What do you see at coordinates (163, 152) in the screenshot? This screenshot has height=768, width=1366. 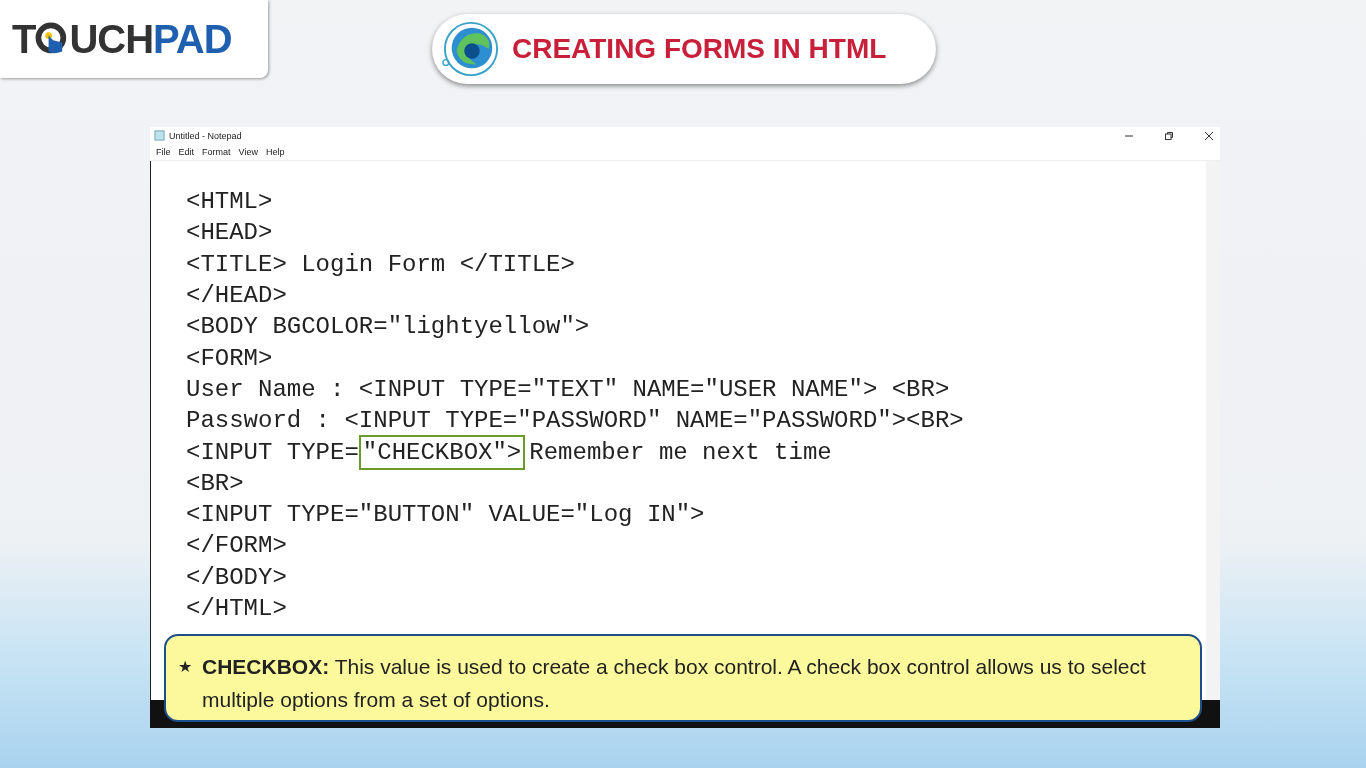 I see `menu-item: File` at bounding box center [163, 152].